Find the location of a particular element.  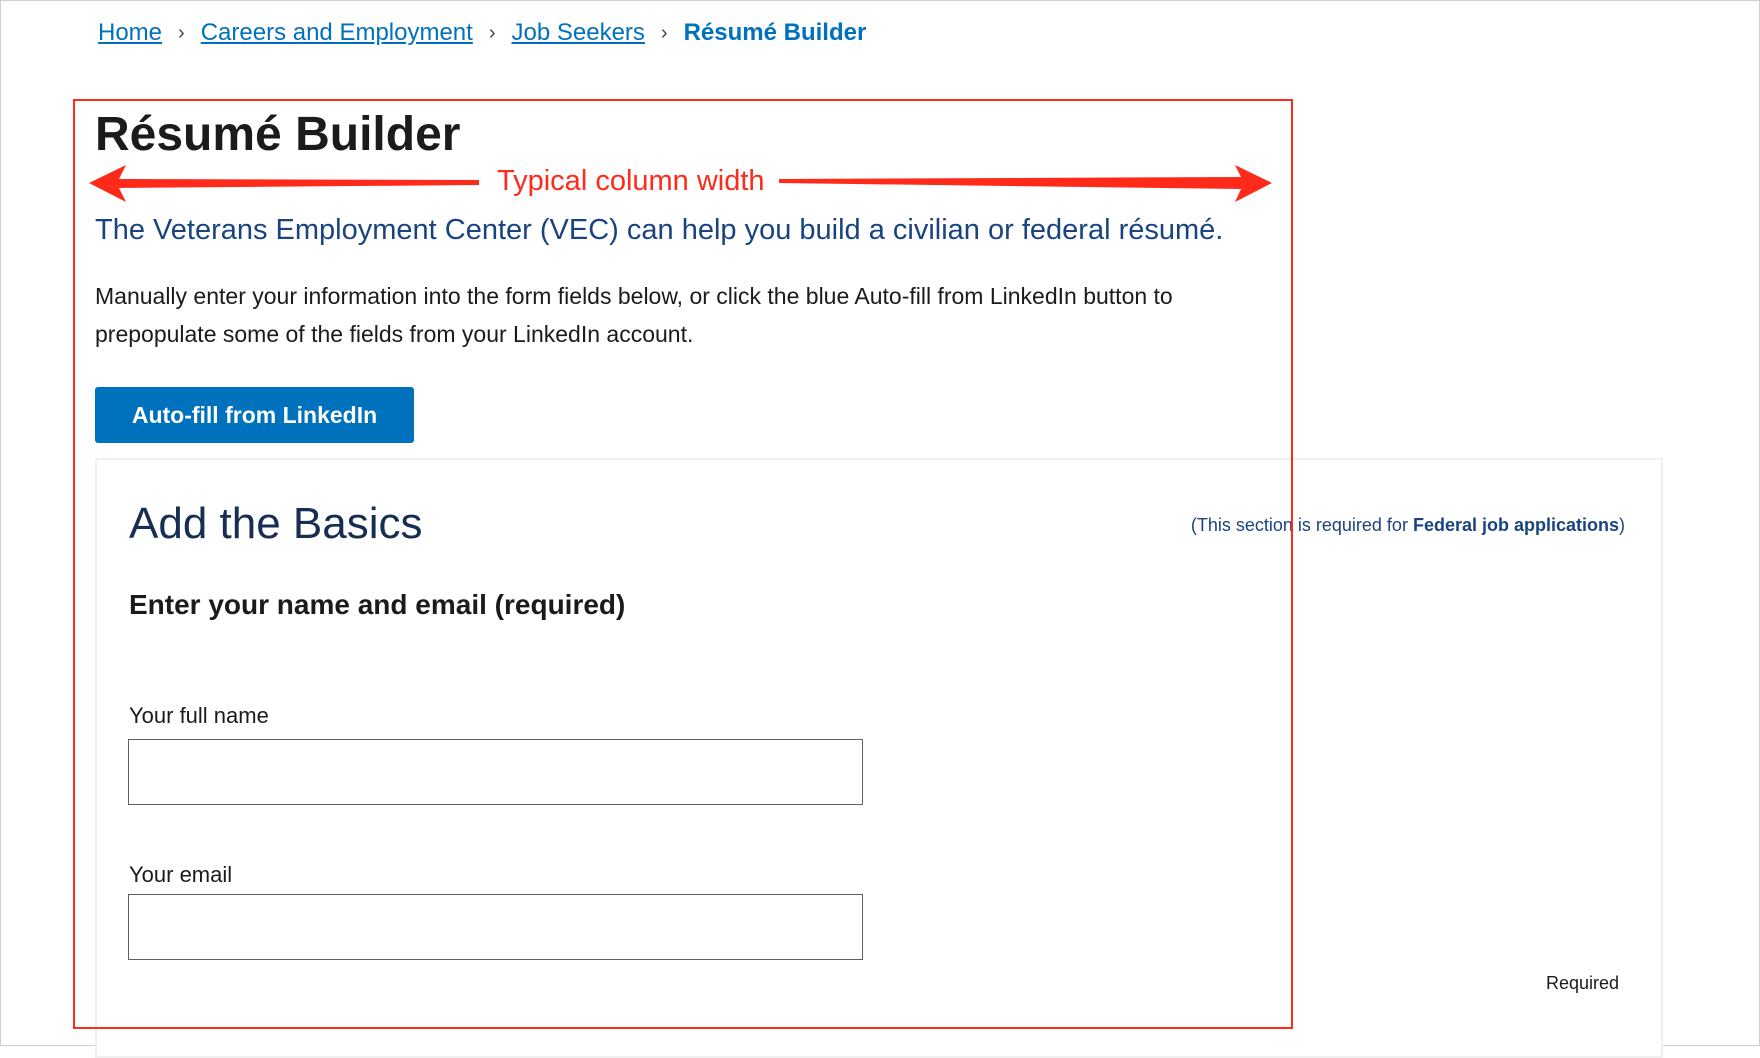

name-email-subtitle: Enter your name and email (required) is located at coordinates (377, 604).